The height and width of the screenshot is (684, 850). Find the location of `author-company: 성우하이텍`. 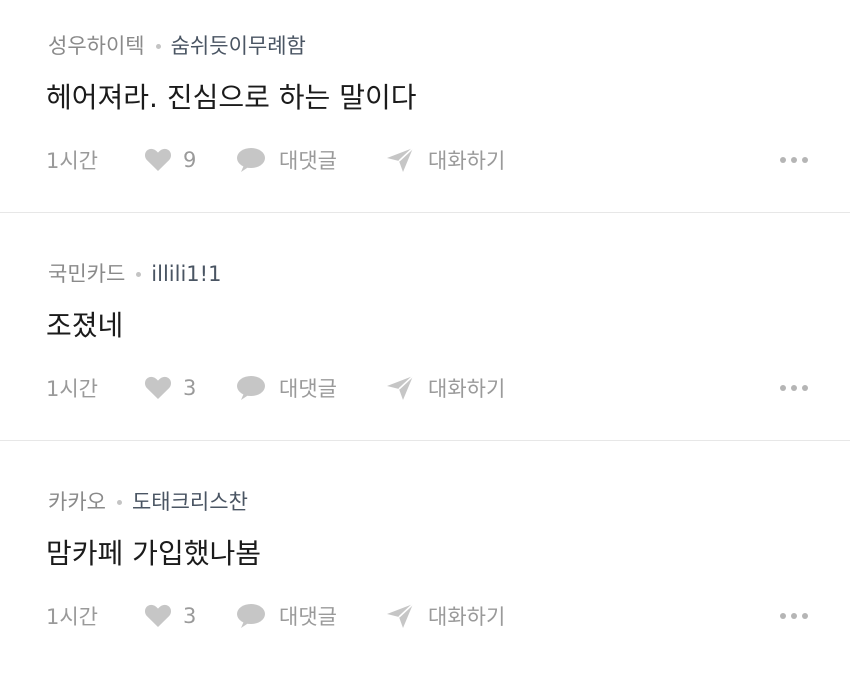

author-company: 성우하이텍 is located at coordinates (96, 46).